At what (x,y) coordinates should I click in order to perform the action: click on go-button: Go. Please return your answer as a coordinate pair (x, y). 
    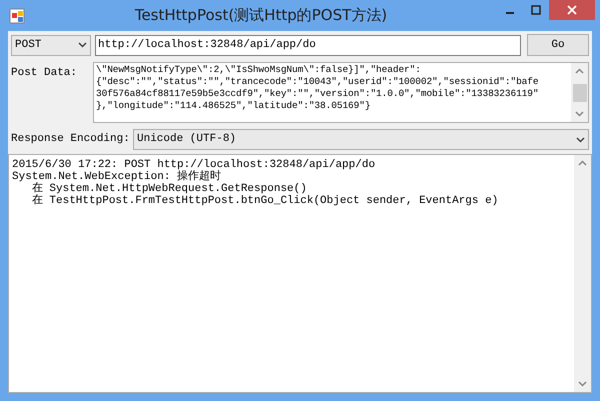
    Looking at the image, I should click on (558, 45).